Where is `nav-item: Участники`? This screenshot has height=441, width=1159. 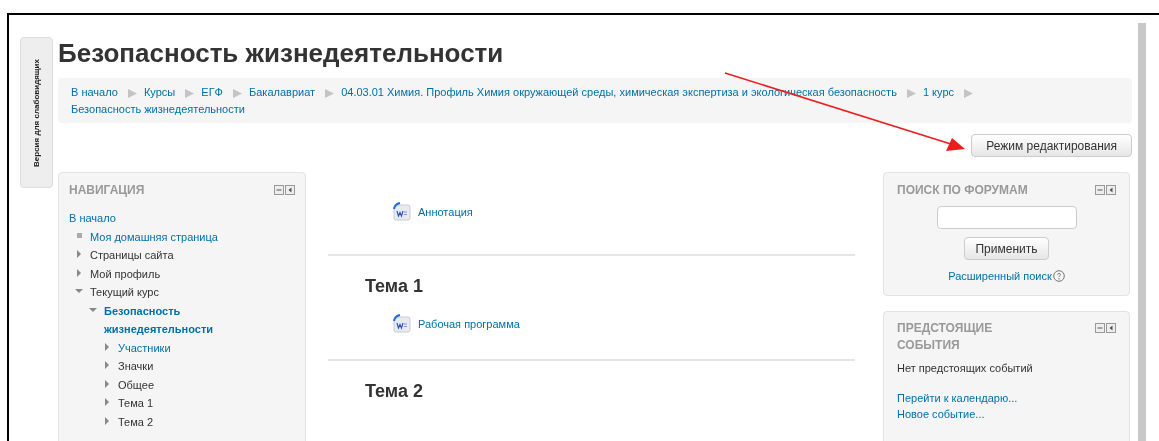 nav-item: Участники is located at coordinates (144, 347).